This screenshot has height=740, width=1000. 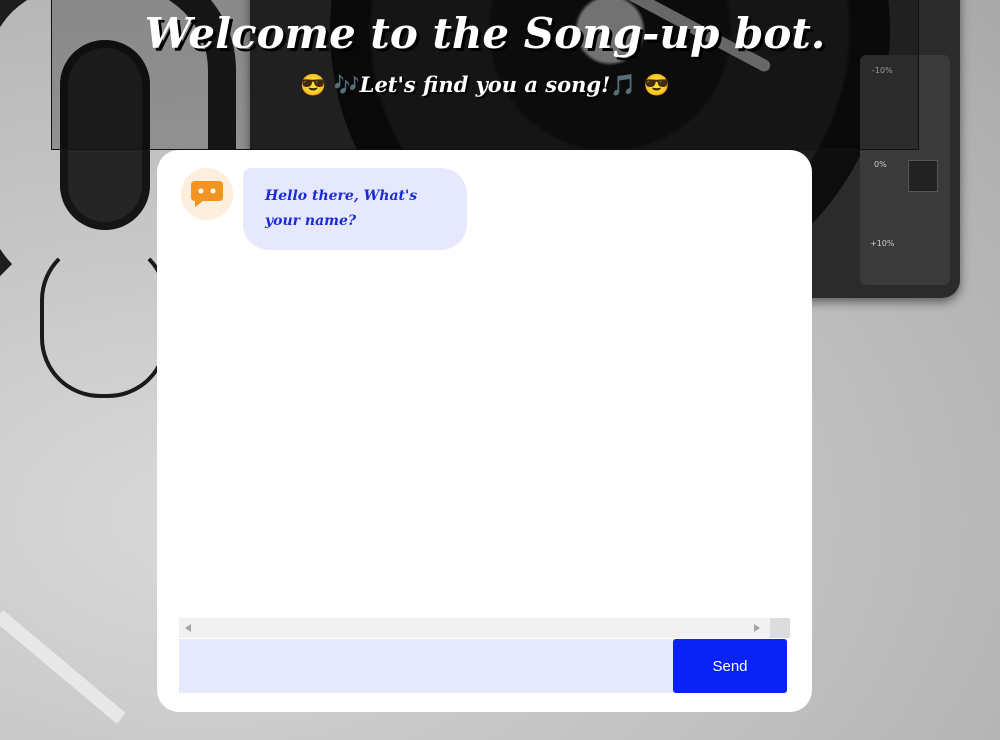 What do you see at coordinates (104, 319) in the screenshot?
I see `headphones-cable-image` at bounding box center [104, 319].